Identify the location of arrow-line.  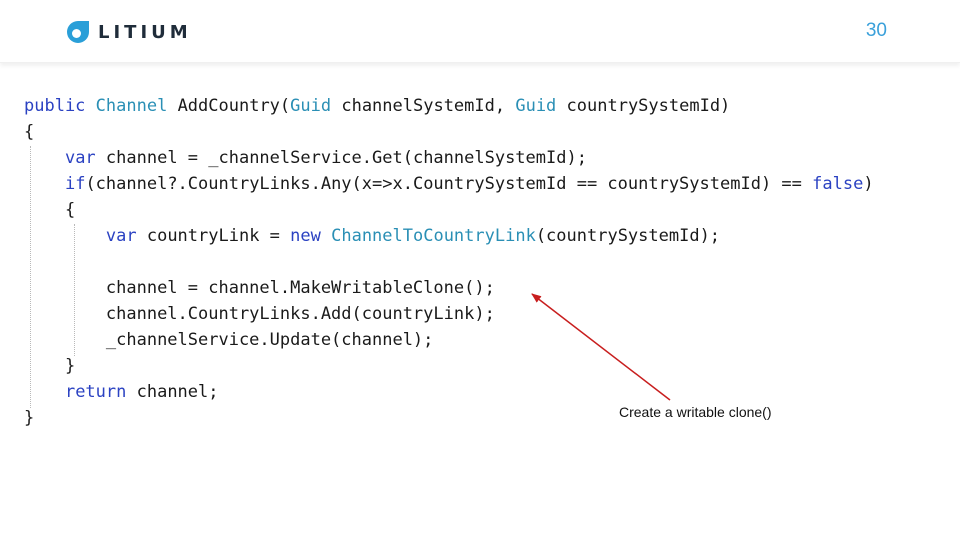
(601, 347).